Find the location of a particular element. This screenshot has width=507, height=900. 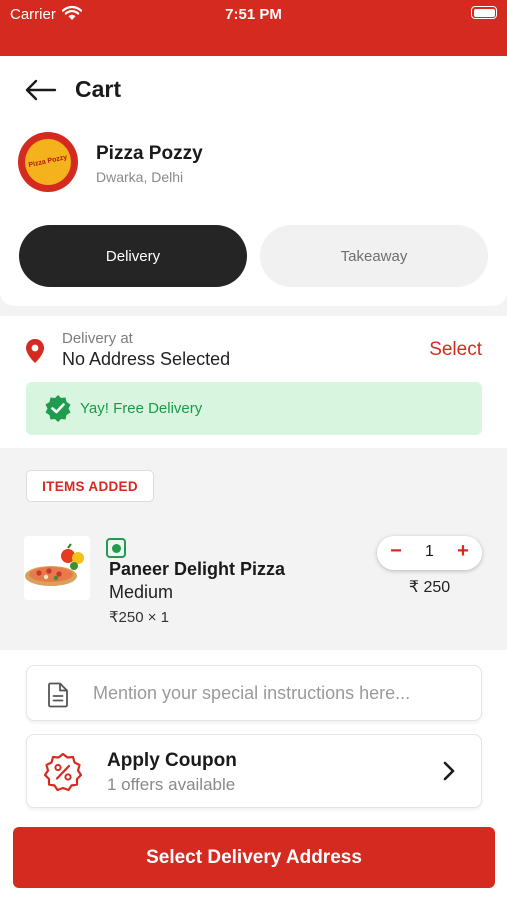

apply-coupon-title: Apply Coupon is located at coordinates (172, 760).